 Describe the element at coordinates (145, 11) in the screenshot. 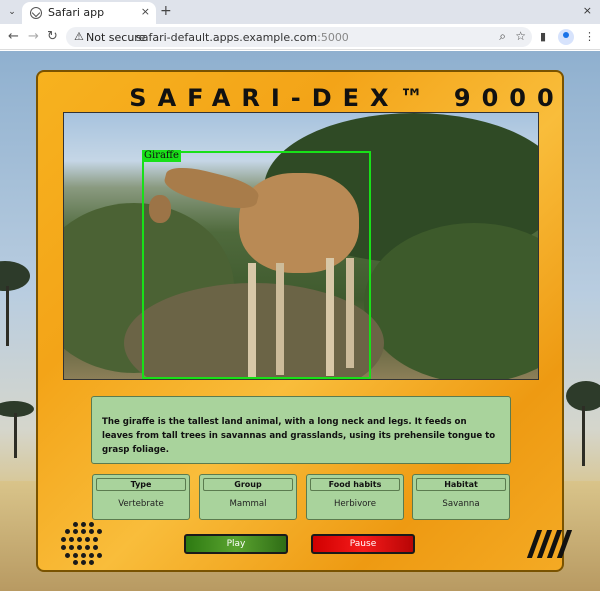

I see `tab-close-icon: ×` at that location.